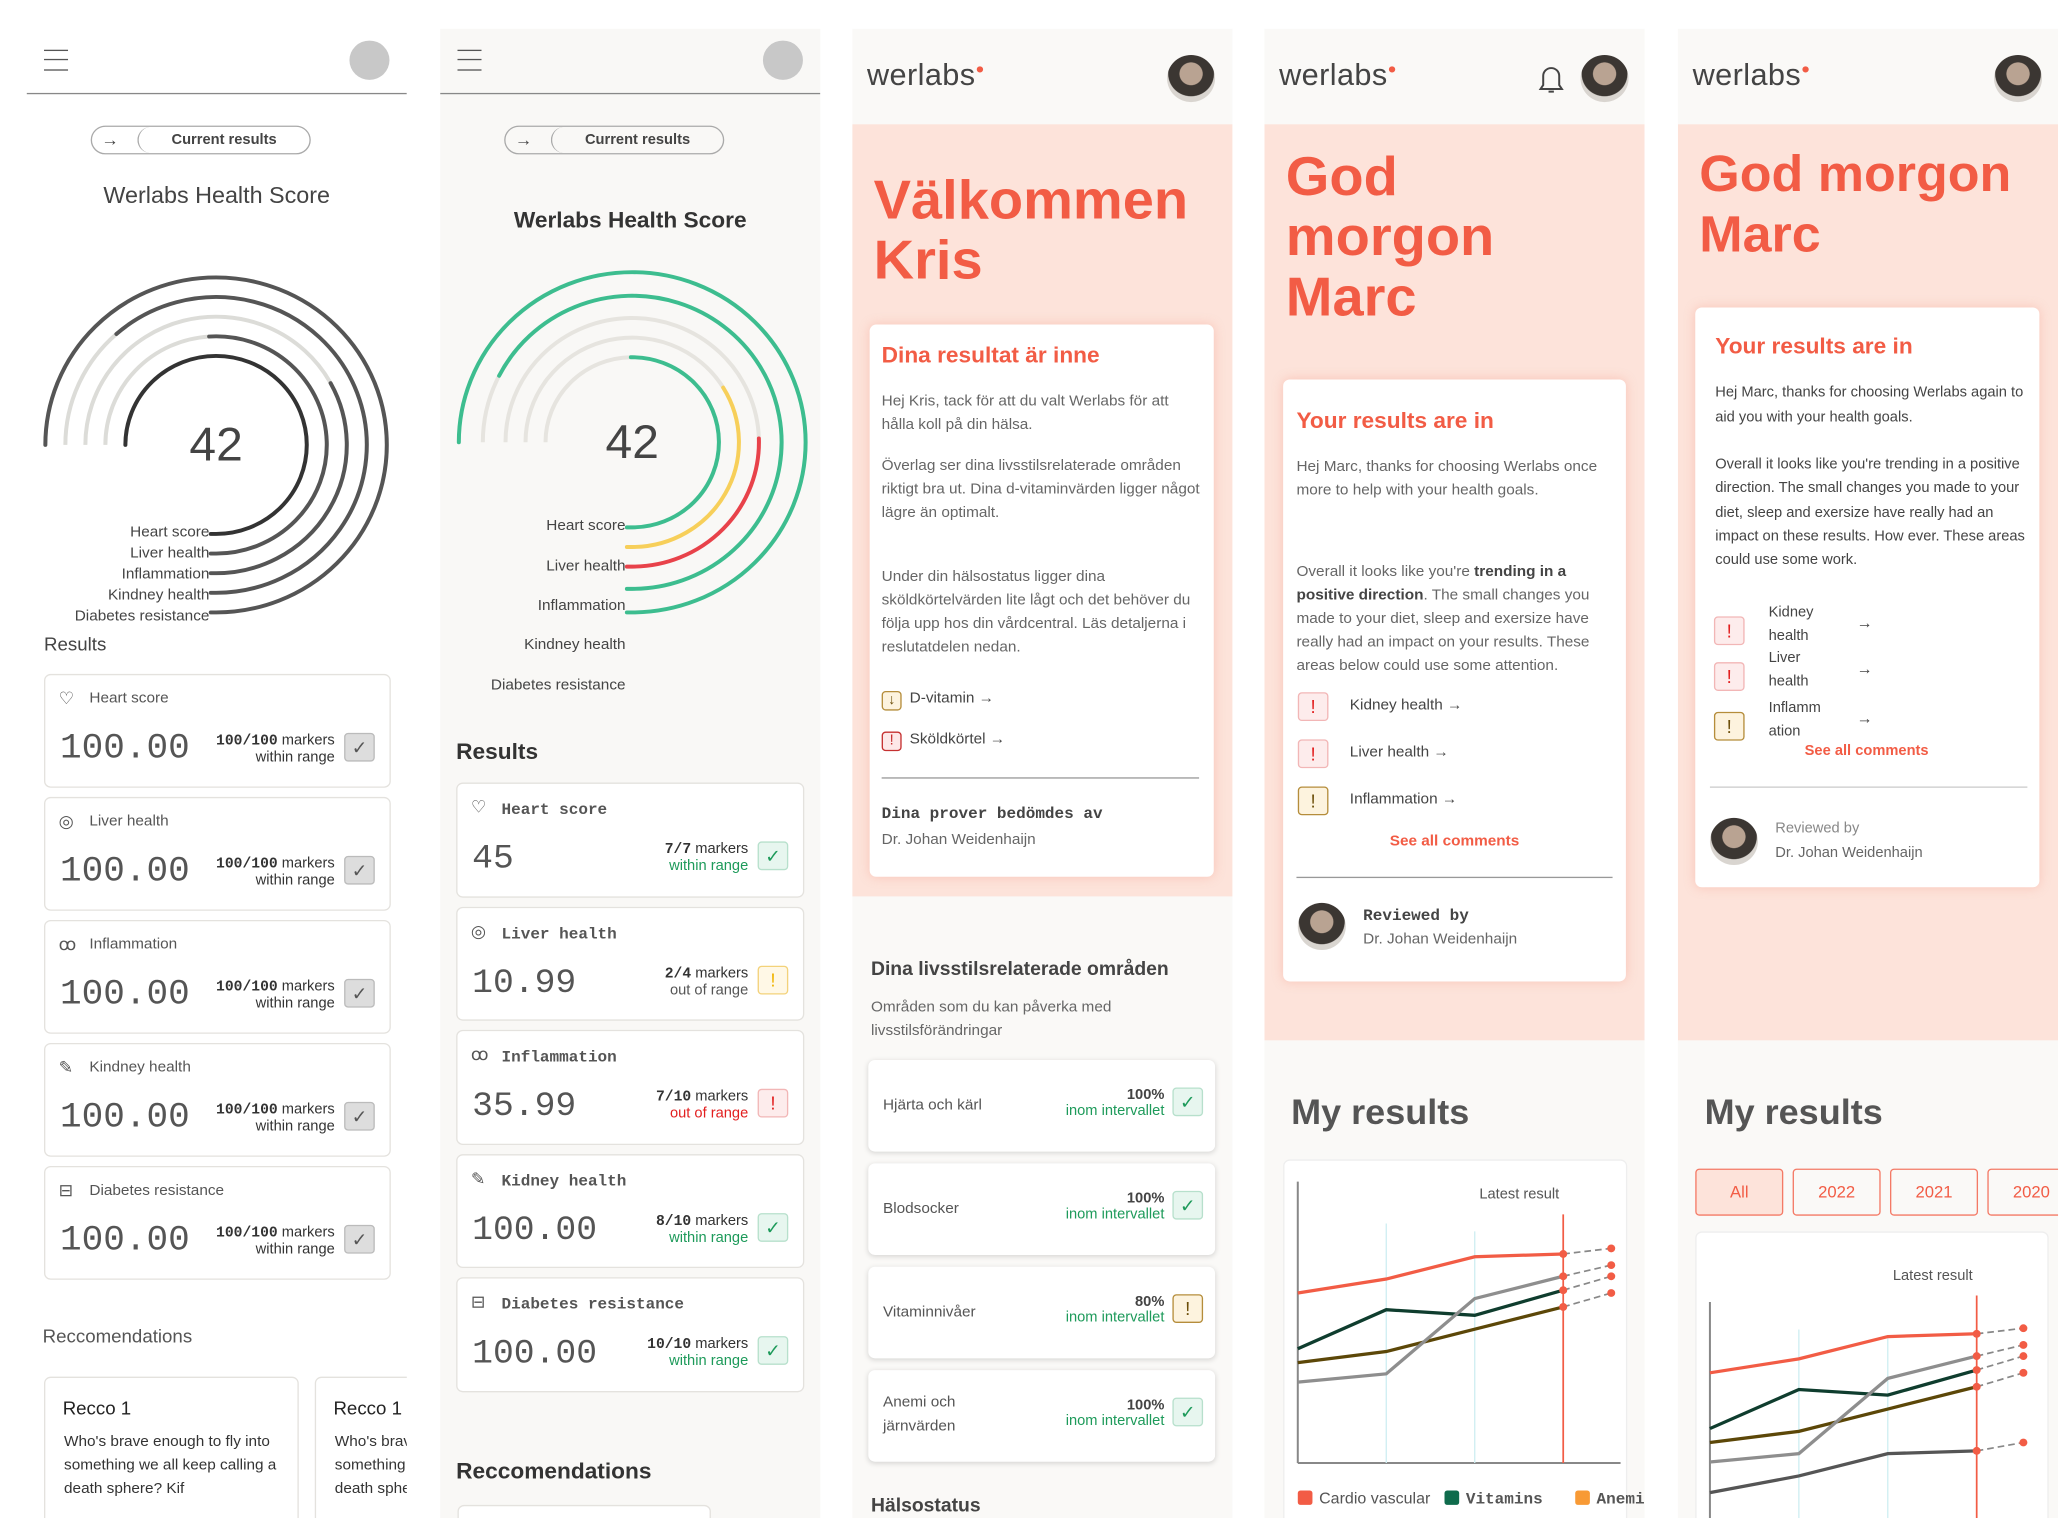 Image resolution: width=2062 pixels, height=1518 pixels. Describe the element at coordinates (66, 1190) in the screenshot. I see `layout-icon: ⊟` at that location.